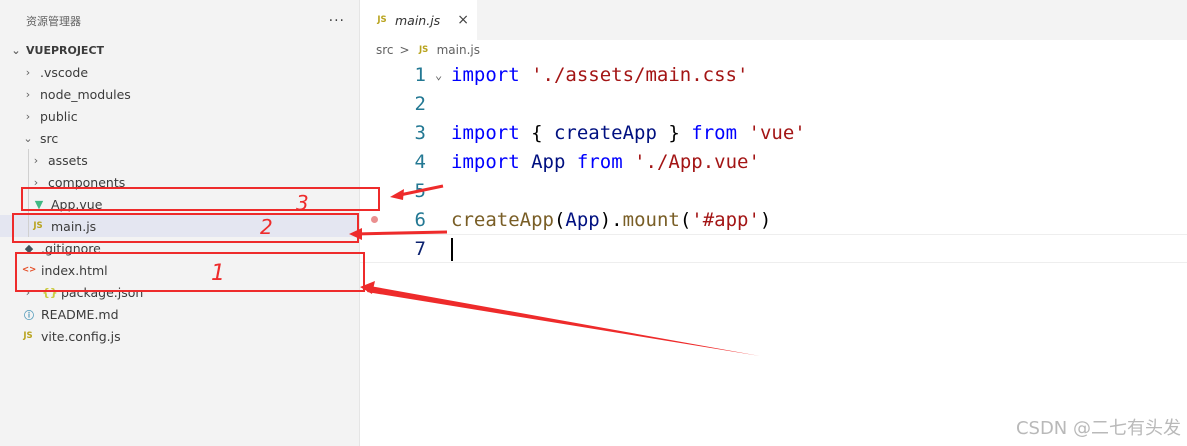 The image size is (1187, 446). Describe the element at coordinates (1098, 428) in the screenshot. I see `watermark: CSDN @二七有头发` at that location.